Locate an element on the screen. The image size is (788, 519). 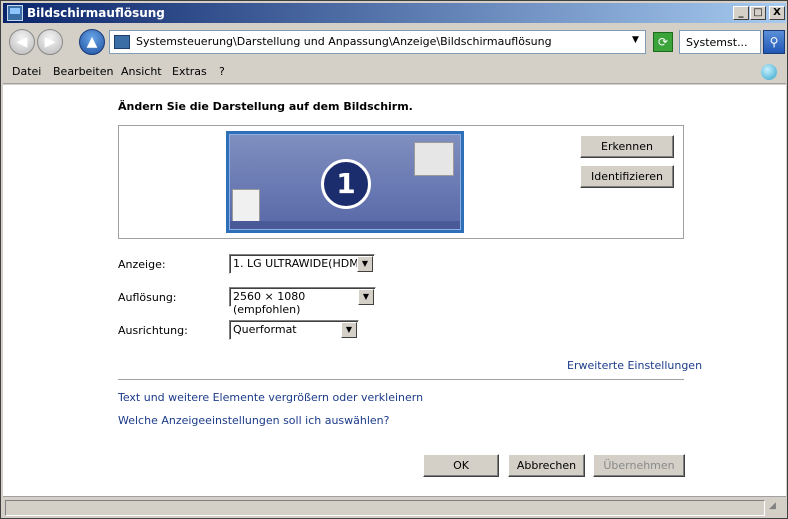
monitor-number: 1 is located at coordinates (346, 184).